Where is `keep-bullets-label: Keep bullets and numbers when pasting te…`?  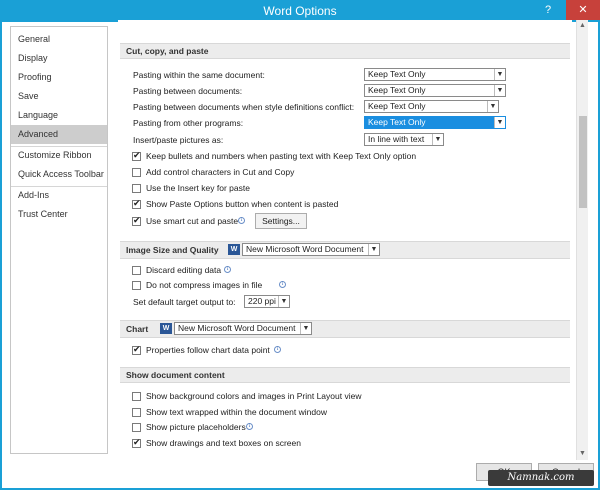
keep-bullets-label: Keep bullets and numbers when pasting te… is located at coordinates (281, 156).